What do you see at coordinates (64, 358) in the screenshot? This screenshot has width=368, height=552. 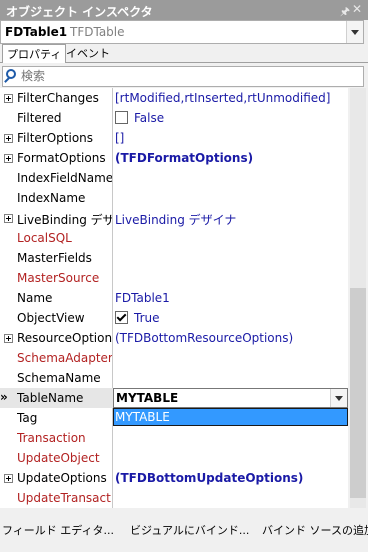 I see `property-name: SchemaAdapter` at bounding box center [64, 358].